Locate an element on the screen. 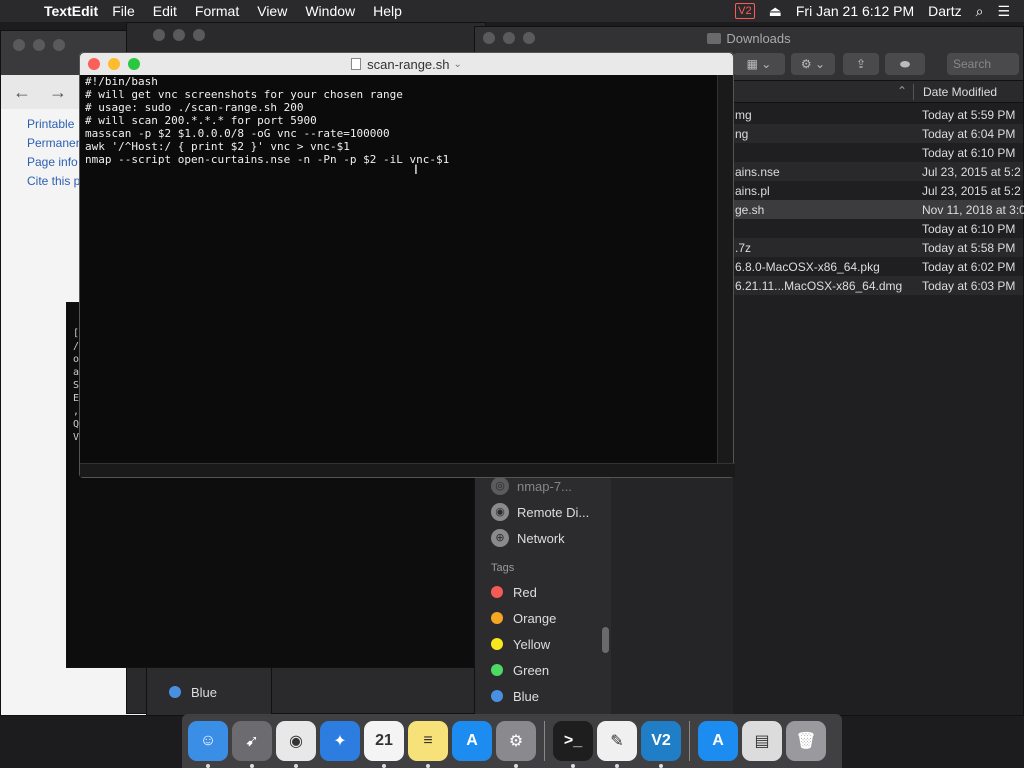 This screenshot has width=1024, height=768. tags-header: Tags is located at coordinates (503, 568).